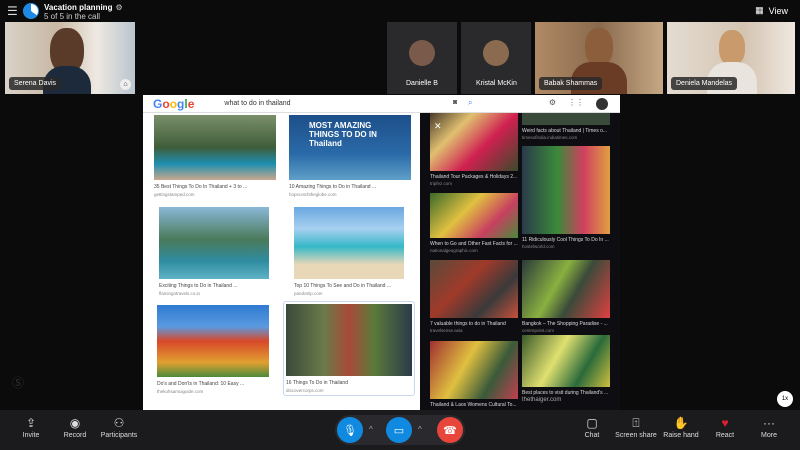 This screenshot has width=800, height=450. What do you see at coordinates (78, 7) in the screenshot?
I see `call-title-text: Vacation planning` at bounding box center [78, 7].